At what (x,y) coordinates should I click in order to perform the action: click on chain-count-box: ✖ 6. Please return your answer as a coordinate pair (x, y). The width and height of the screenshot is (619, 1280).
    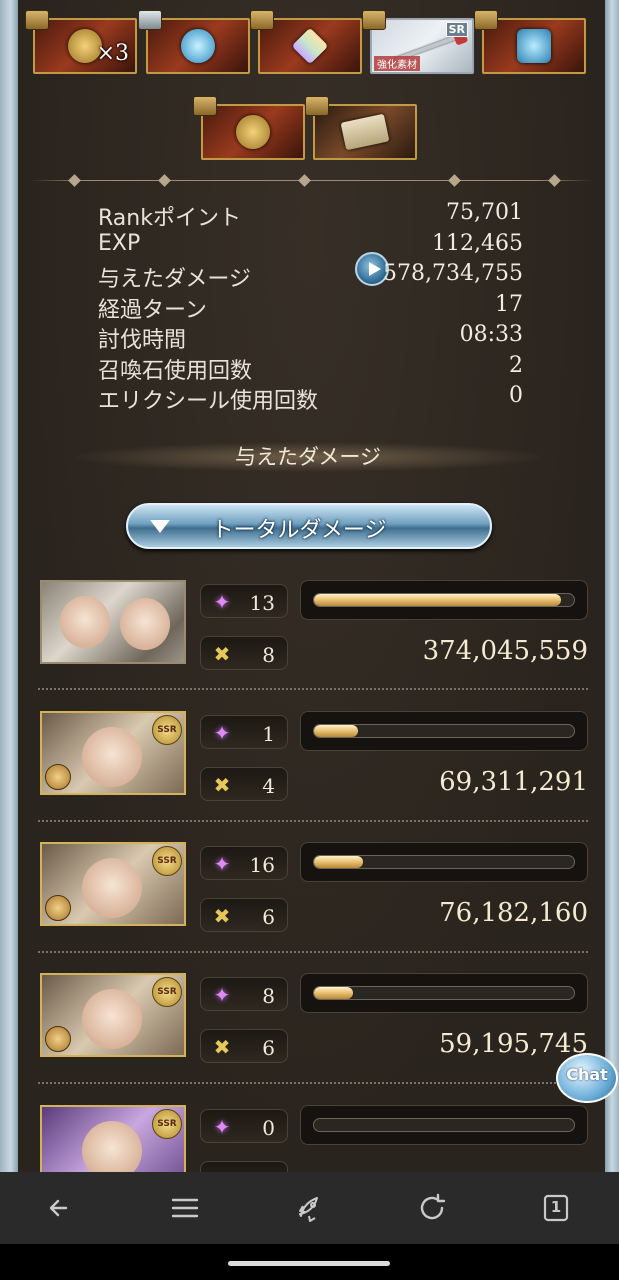
    Looking at the image, I should click on (244, 1046).